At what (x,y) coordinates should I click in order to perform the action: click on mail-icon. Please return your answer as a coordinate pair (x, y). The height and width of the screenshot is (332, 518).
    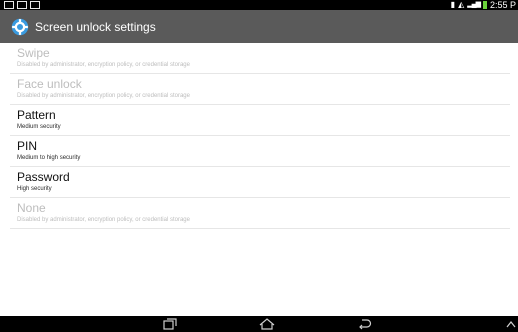
    Looking at the image, I should click on (22, 5).